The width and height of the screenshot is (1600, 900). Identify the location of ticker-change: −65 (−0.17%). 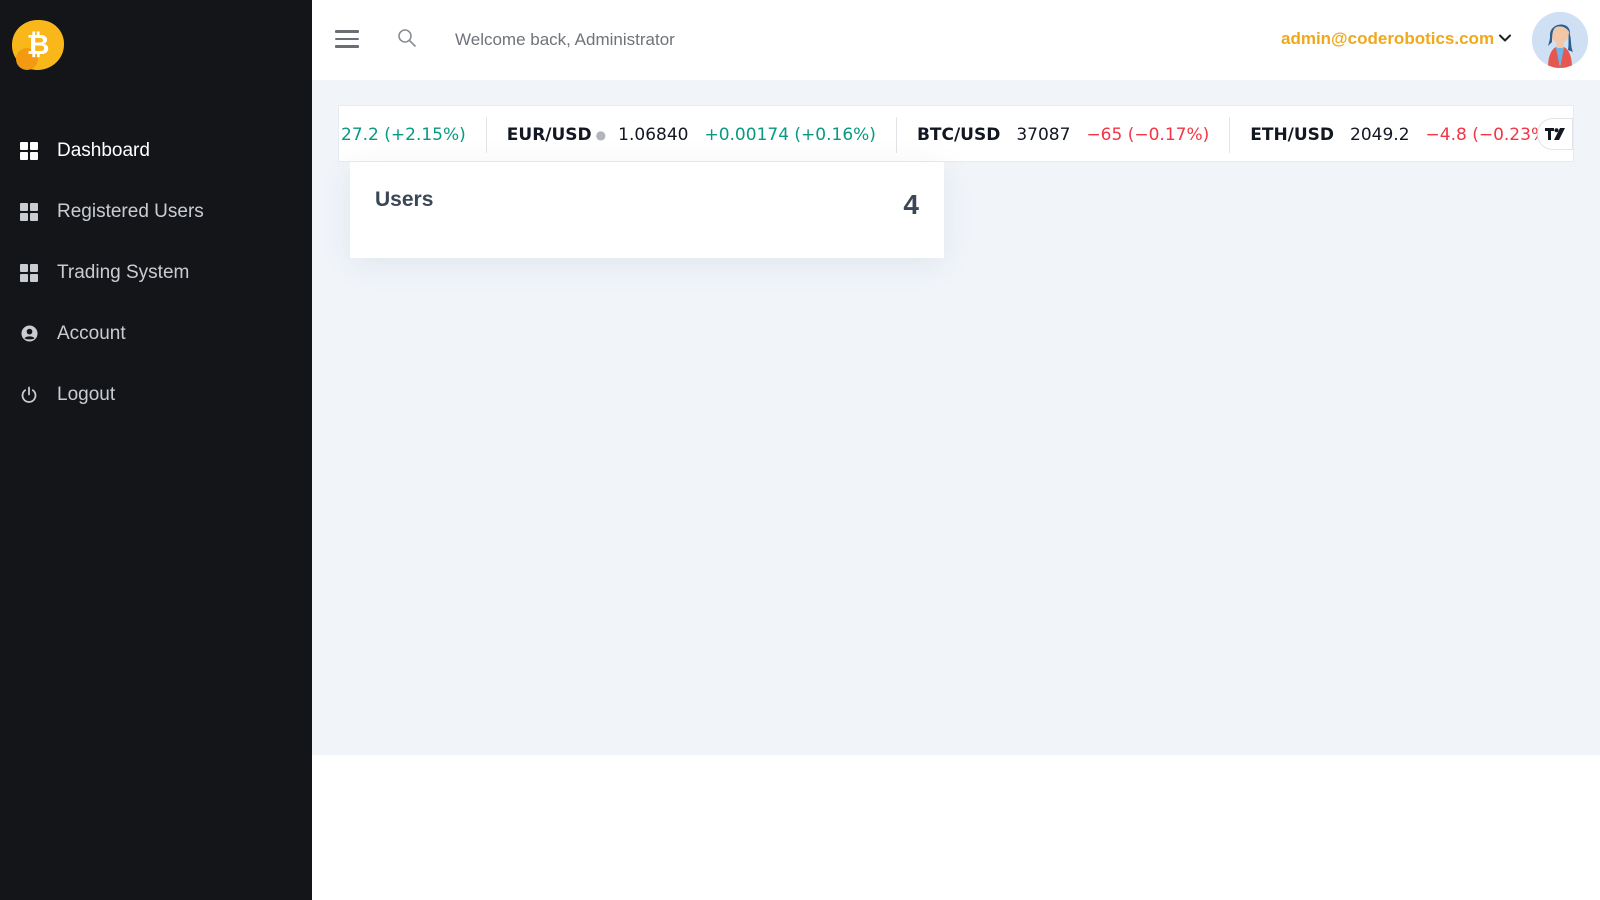
(1148, 134).